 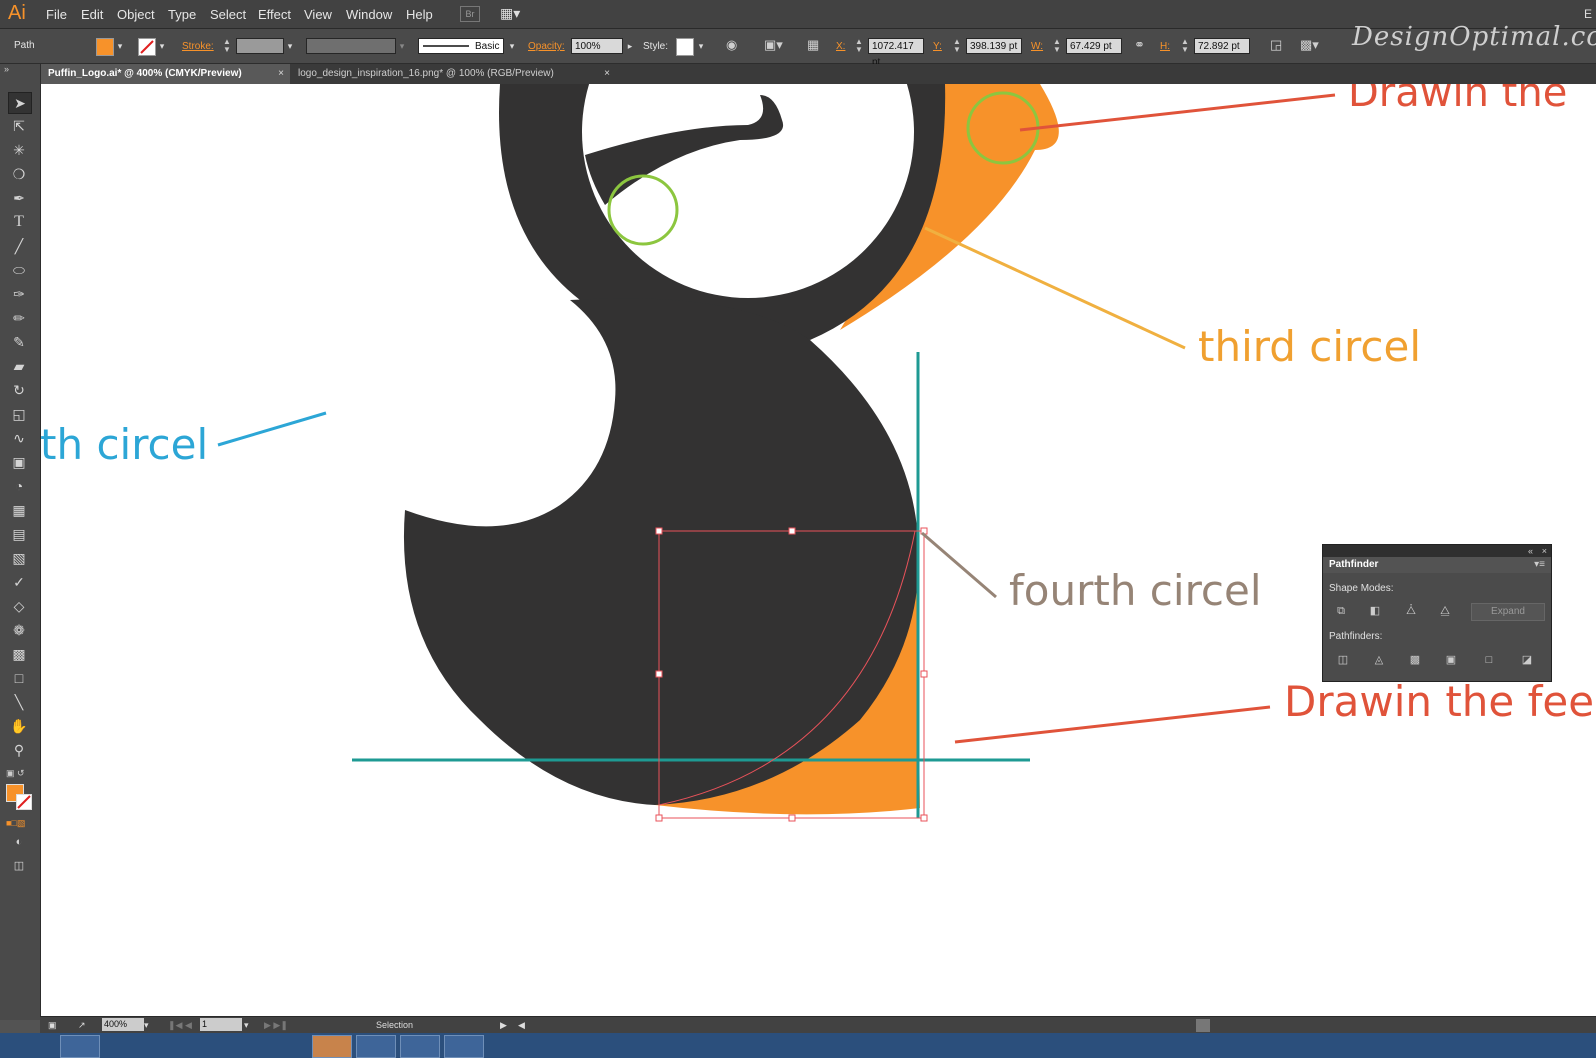 What do you see at coordinates (19, 842) in the screenshot?
I see `drawing-mode-icon: ◐` at bounding box center [19, 842].